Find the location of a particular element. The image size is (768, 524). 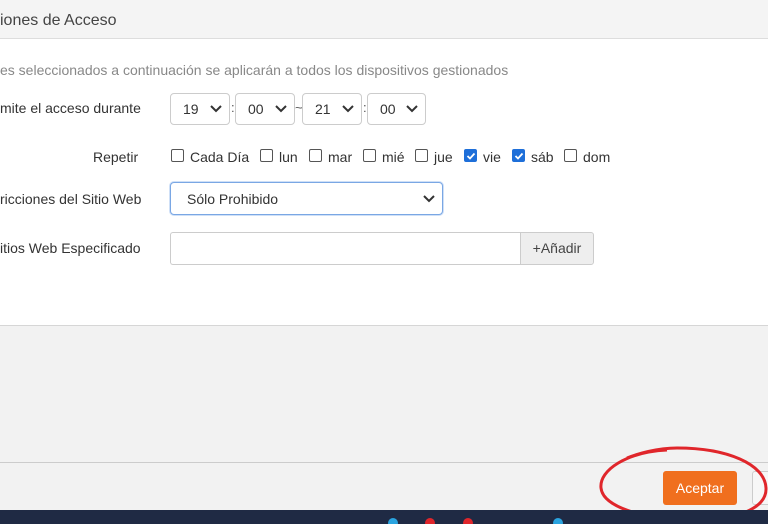

repeat-label: Repetir is located at coordinates (116, 157).